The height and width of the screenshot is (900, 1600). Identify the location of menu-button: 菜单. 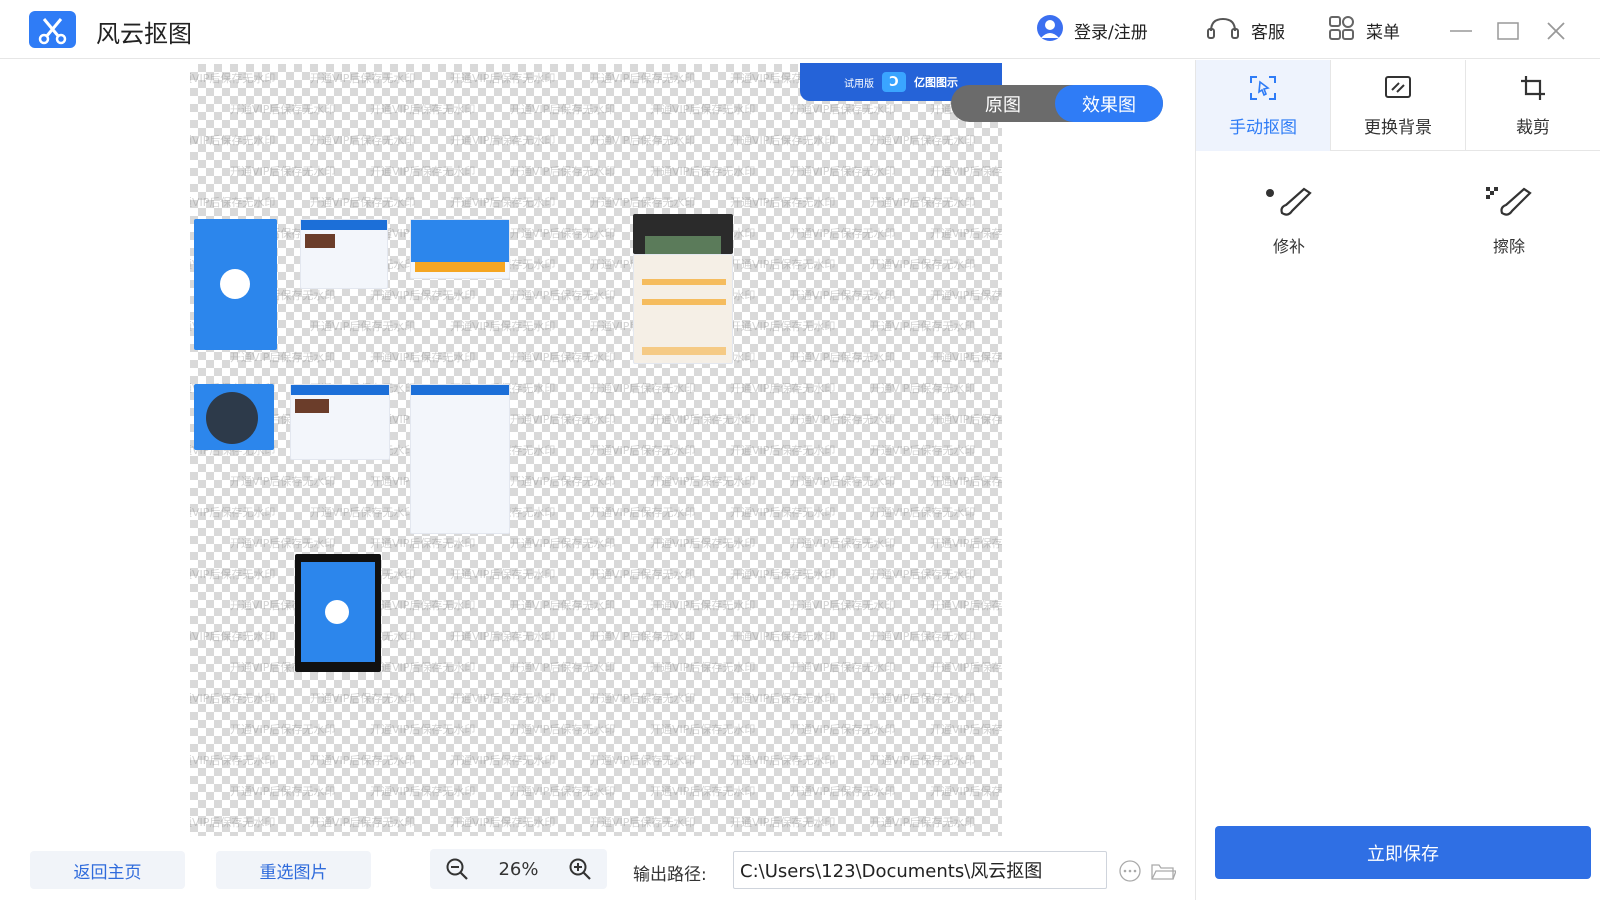
(1364, 30).